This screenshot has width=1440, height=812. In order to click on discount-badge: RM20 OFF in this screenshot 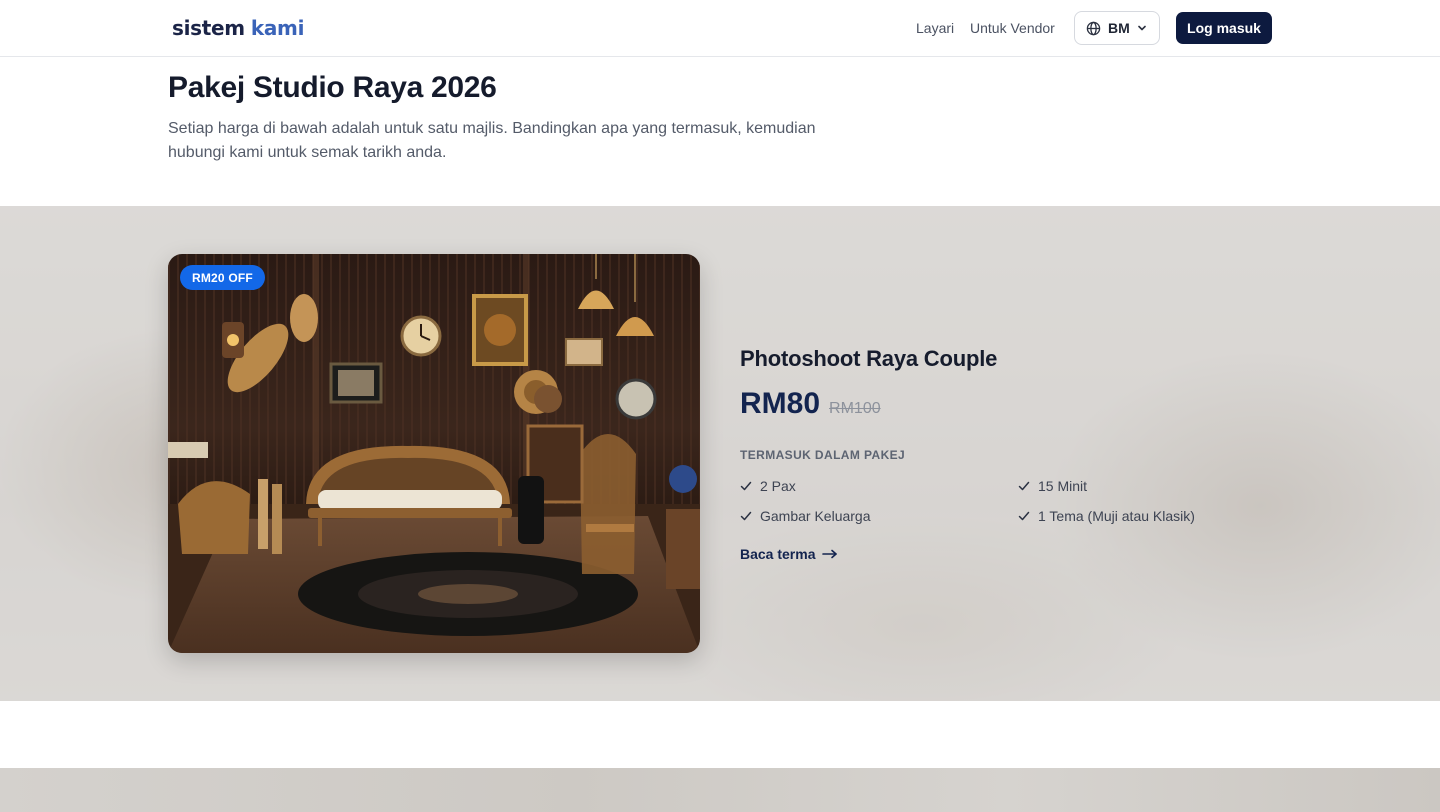, I will do `click(222, 277)`.